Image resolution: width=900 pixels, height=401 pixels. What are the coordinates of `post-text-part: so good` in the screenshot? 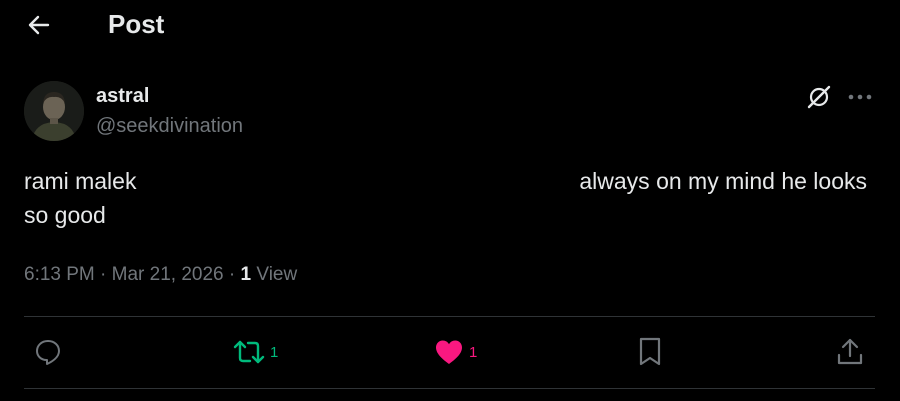 It's located at (65, 215).